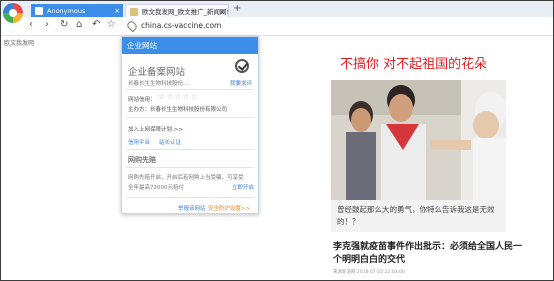  Describe the element at coordinates (157, 72) in the screenshot. I see `popup-title: 企业备案网站` at that location.